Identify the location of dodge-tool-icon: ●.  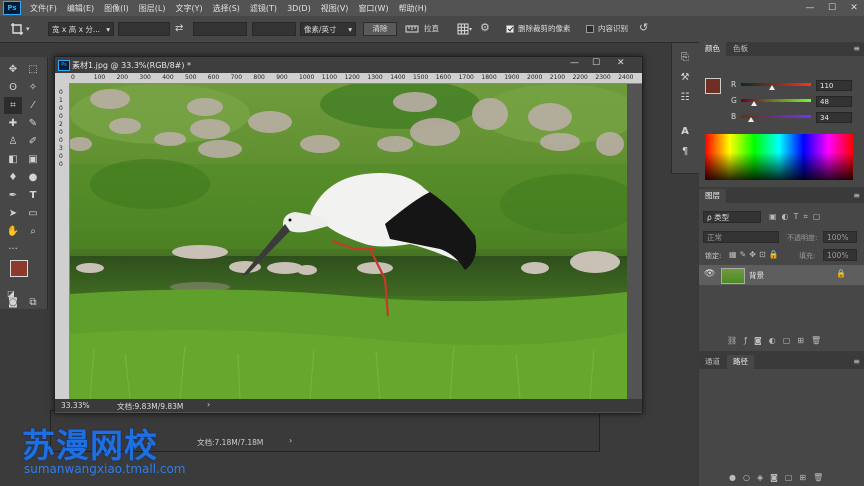
(33, 177).